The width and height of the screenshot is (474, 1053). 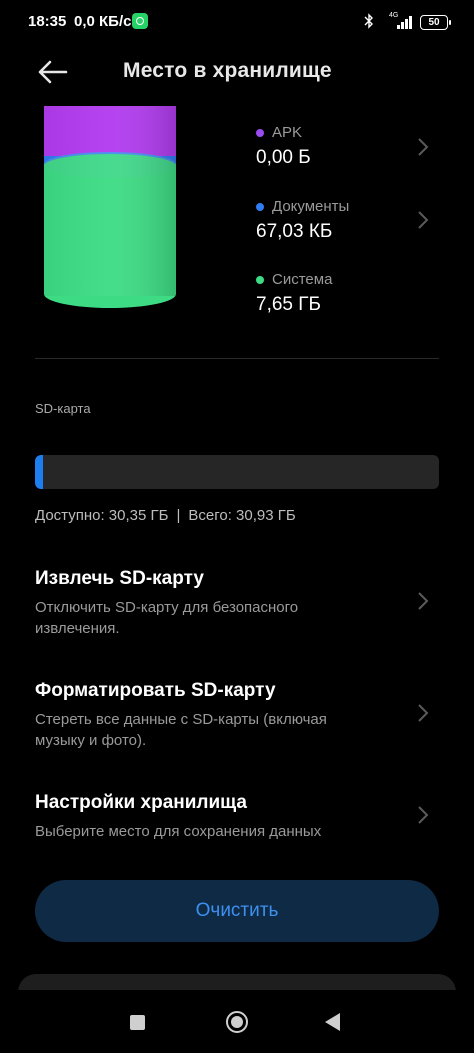 What do you see at coordinates (368, 21) in the screenshot?
I see `bluetooth-icon` at bounding box center [368, 21].